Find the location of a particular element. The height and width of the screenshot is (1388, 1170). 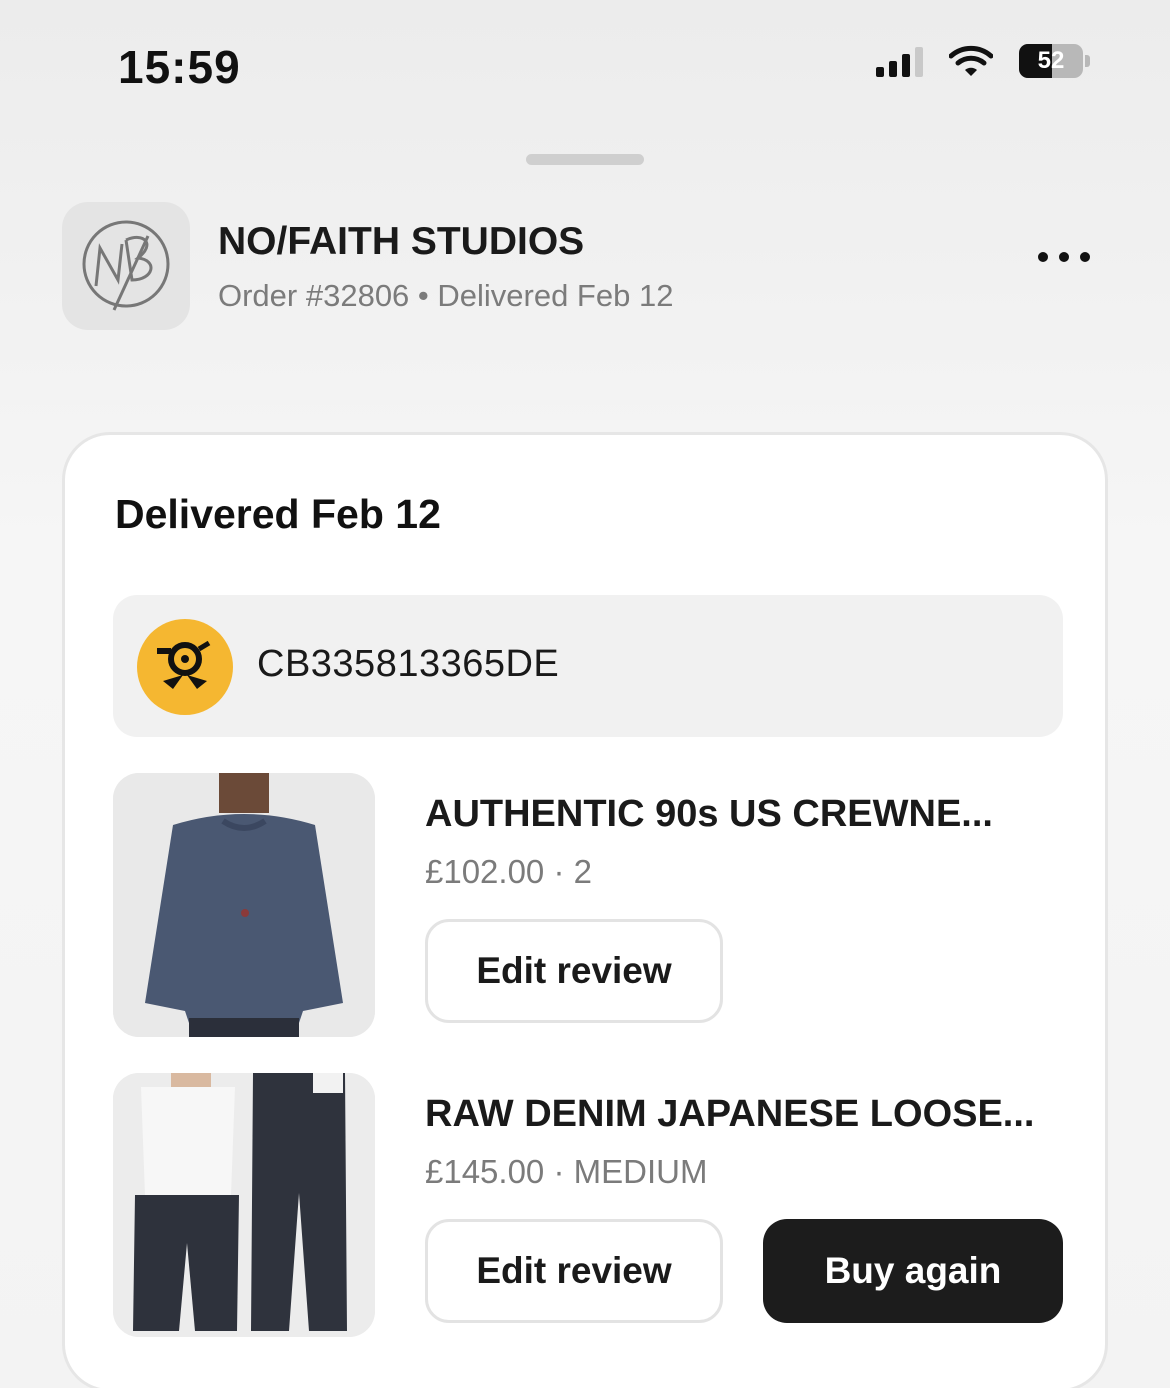

sheet-grabber is located at coordinates (585, 159).